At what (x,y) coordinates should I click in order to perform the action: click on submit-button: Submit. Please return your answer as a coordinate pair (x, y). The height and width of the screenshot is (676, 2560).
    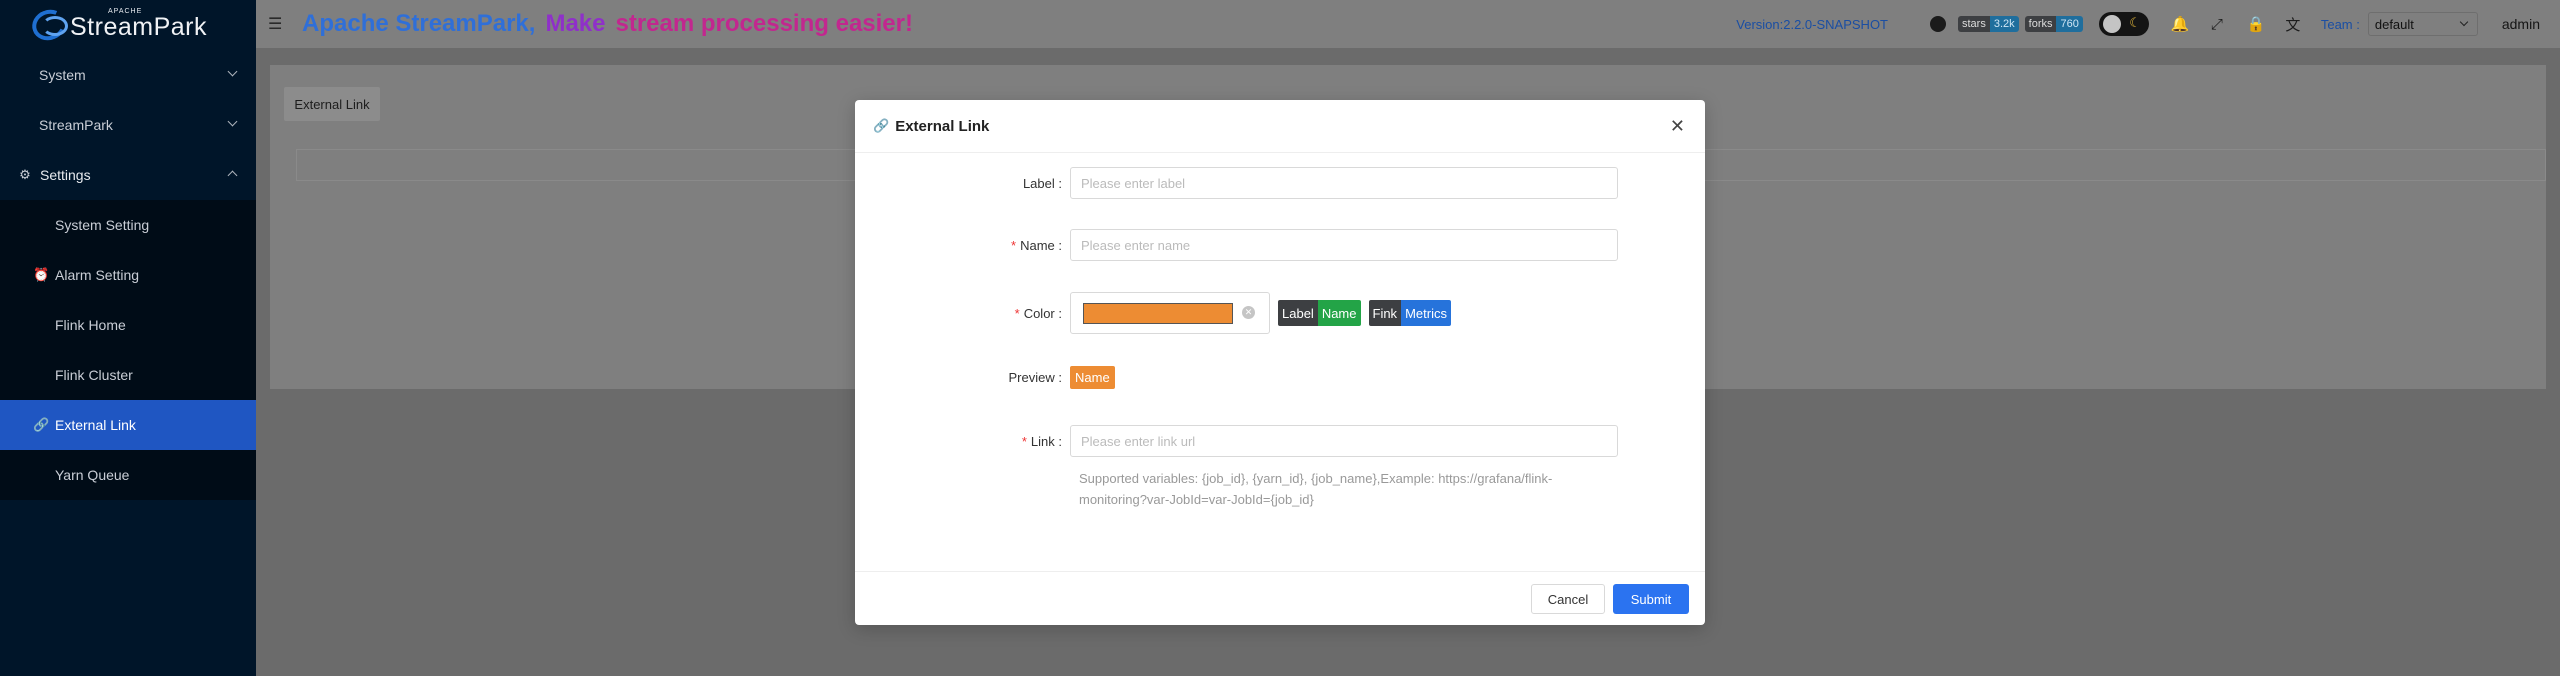
    Looking at the image, I should click on (1651, 599).